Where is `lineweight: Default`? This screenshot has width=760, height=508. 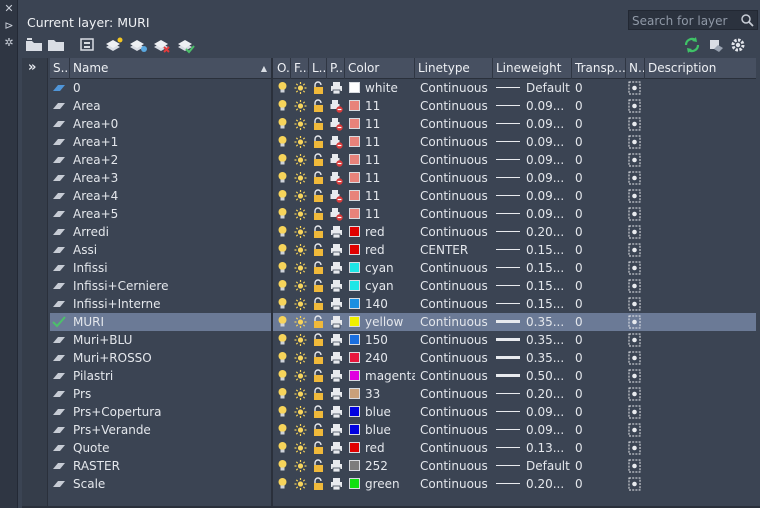
lineweight: Default is located at coordinates (548, 88).